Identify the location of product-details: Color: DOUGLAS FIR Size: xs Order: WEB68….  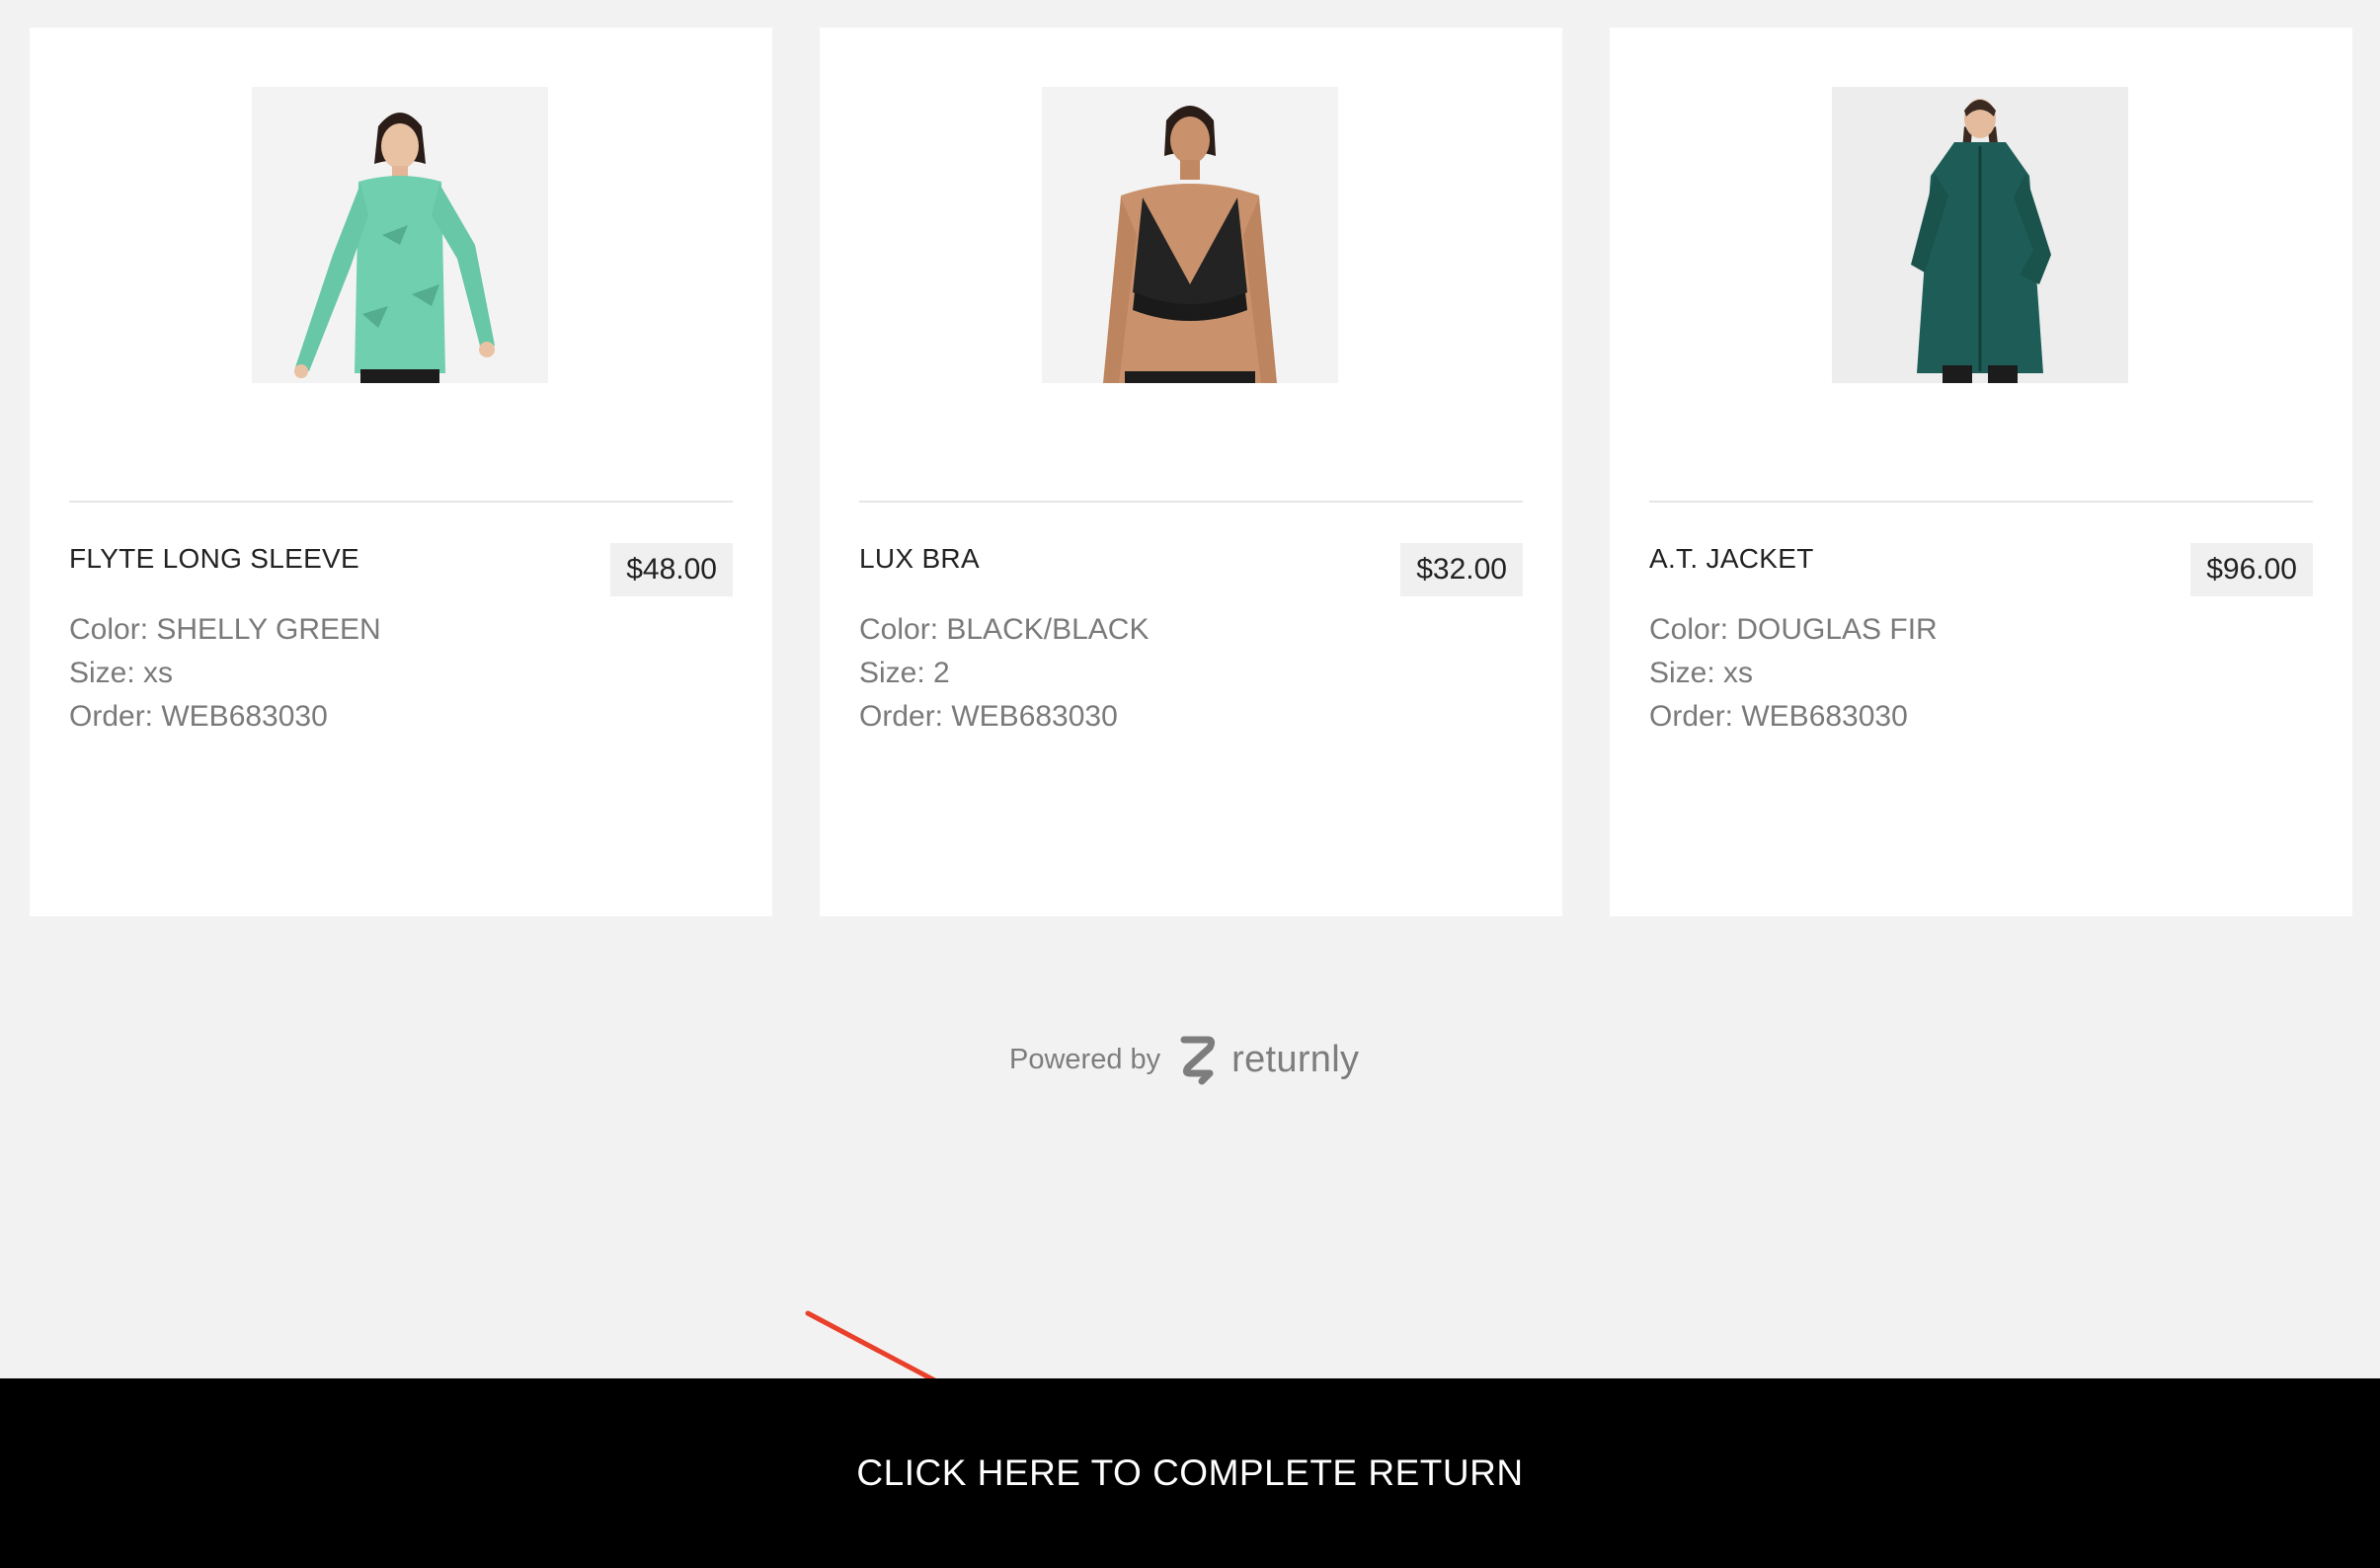
(1793, 673).